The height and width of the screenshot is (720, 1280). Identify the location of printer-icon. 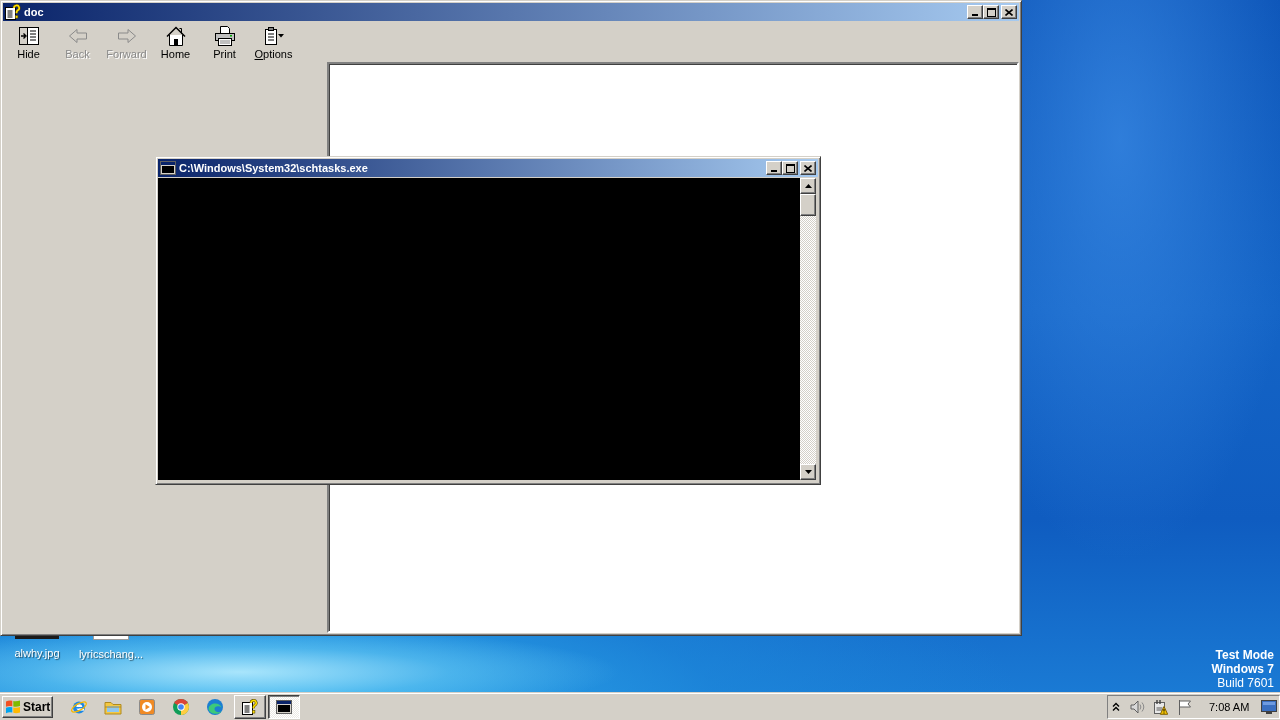
(224, 36).